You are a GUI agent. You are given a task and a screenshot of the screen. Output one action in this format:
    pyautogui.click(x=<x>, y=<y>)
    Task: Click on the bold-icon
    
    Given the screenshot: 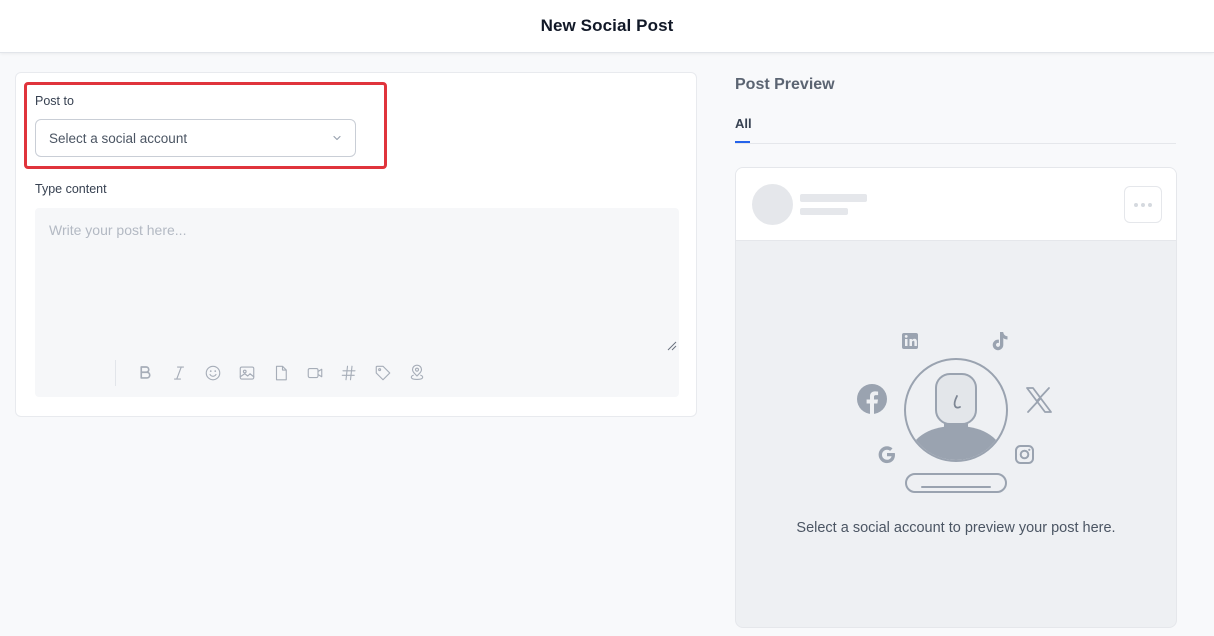 What is the action you would take?
    pyautogui.click(x=145, y=372)
    